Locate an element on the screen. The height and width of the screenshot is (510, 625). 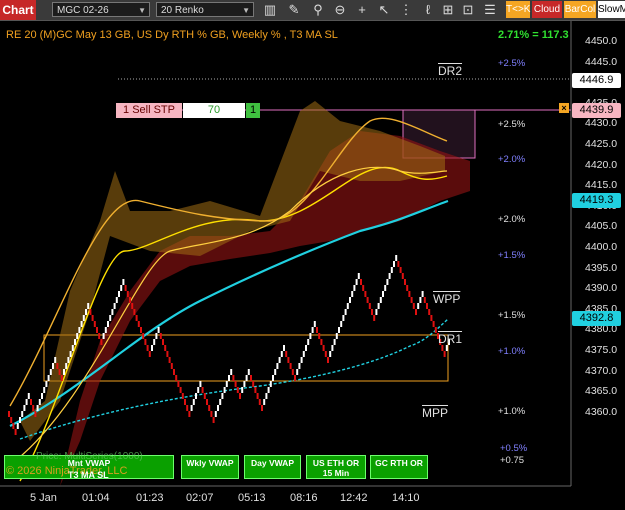
tk-button: T<>K is located at coordinates (518, 9).